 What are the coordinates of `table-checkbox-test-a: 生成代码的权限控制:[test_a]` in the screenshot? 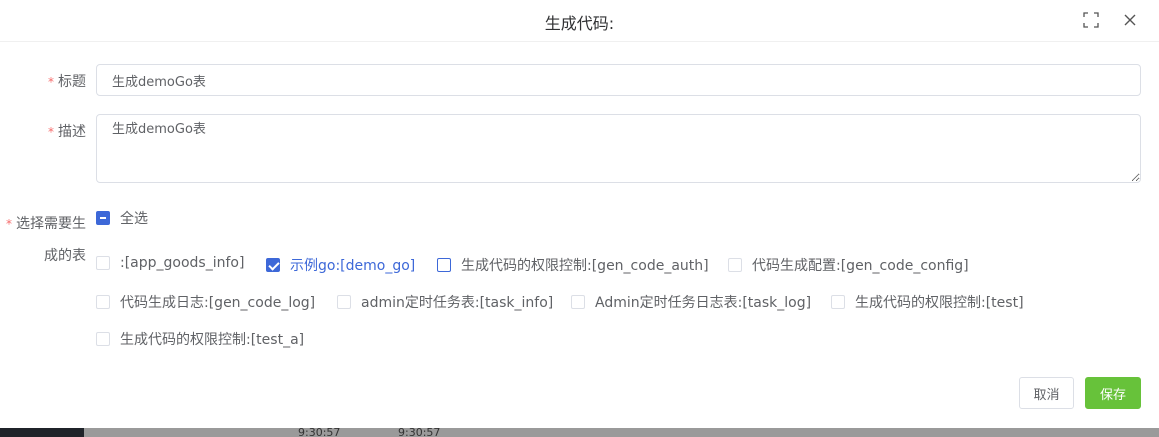 It's located at (200, 339).